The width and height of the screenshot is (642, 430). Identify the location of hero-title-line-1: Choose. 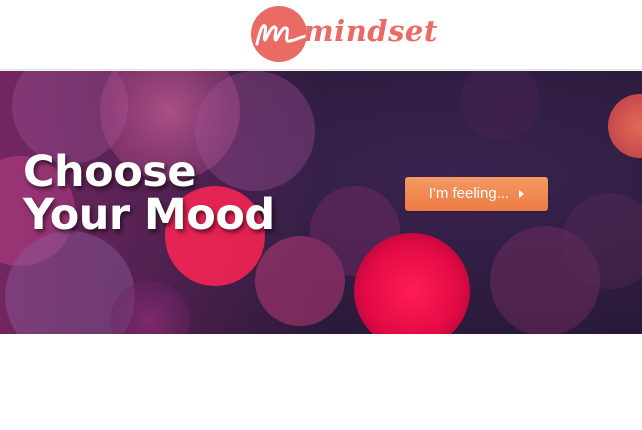
(110, 172).